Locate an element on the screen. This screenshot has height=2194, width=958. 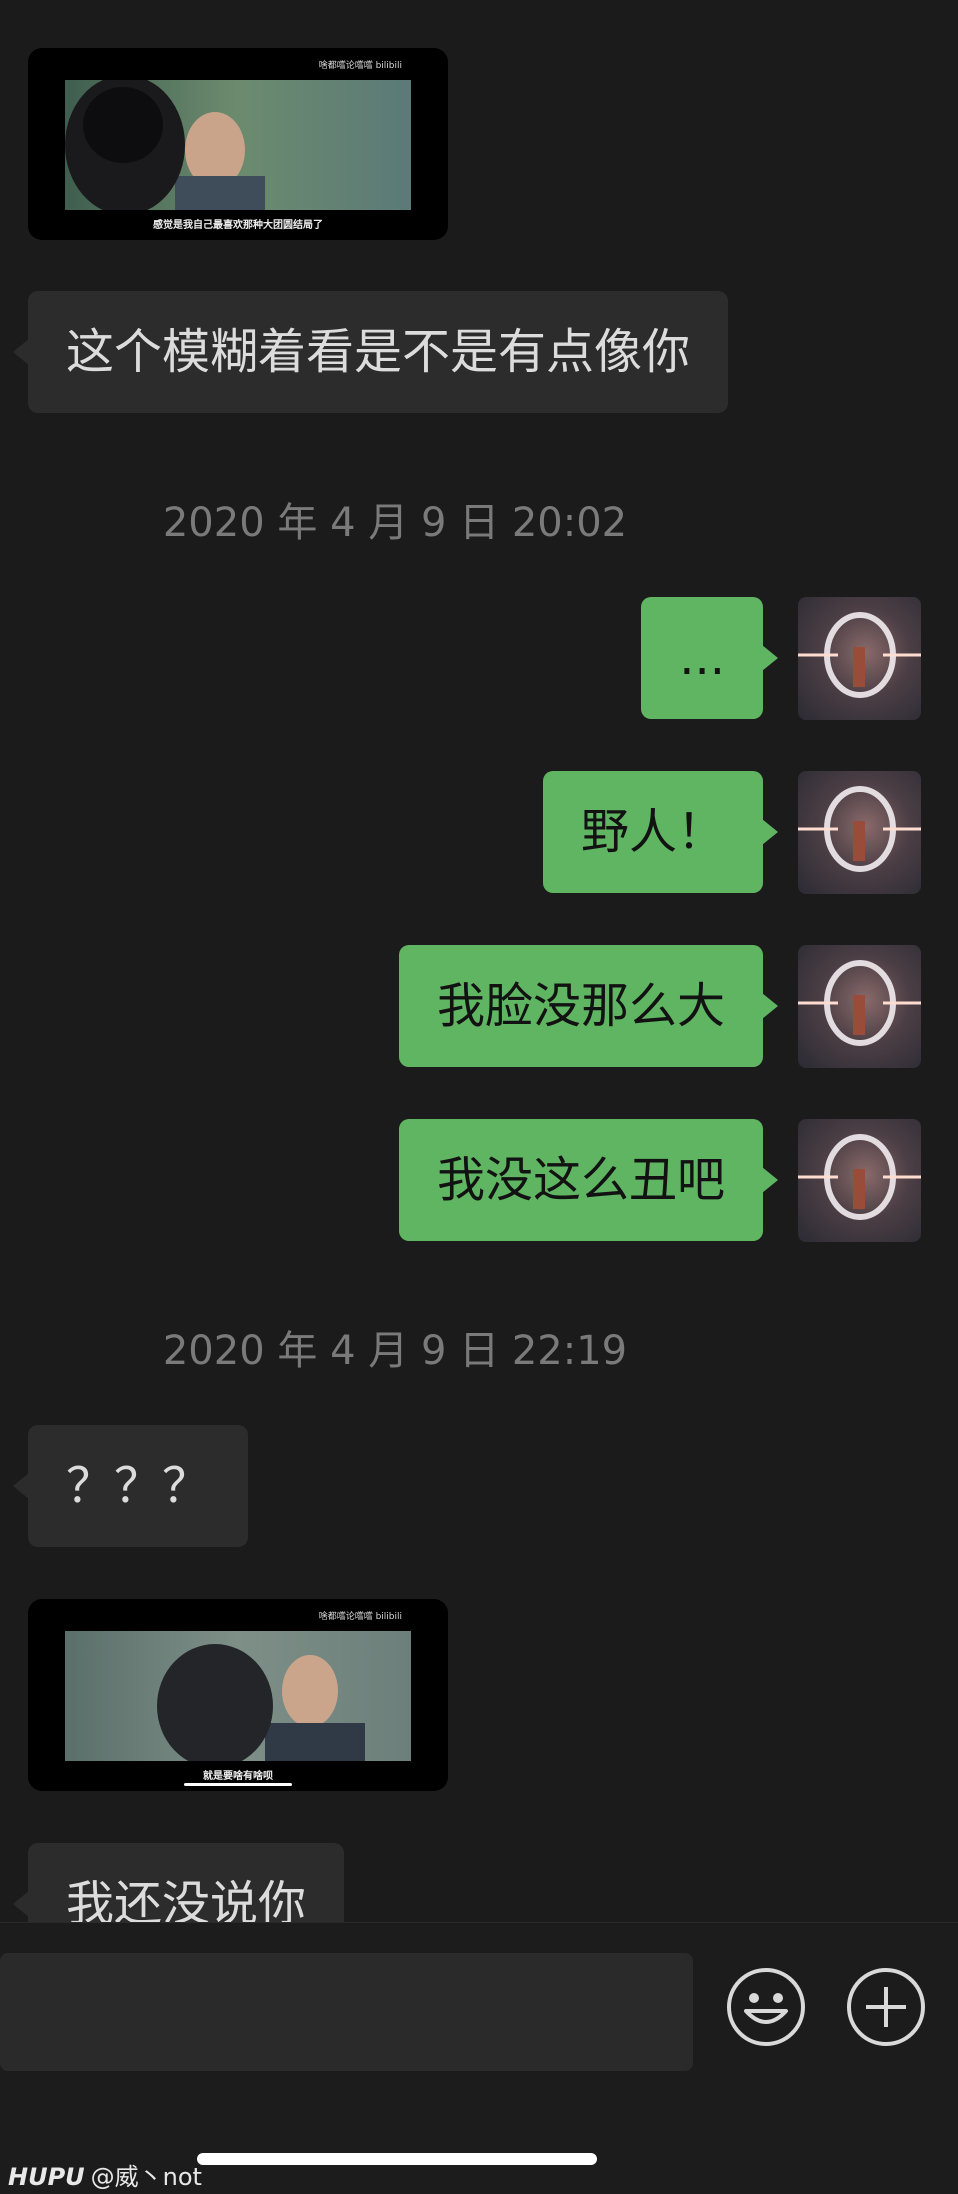
video-screenshot-message: 啥都嚐论嚐嚐 bilibili 感觉是我自己最喜欢那种大团圆结局了 is located at coordinates (238, 144).